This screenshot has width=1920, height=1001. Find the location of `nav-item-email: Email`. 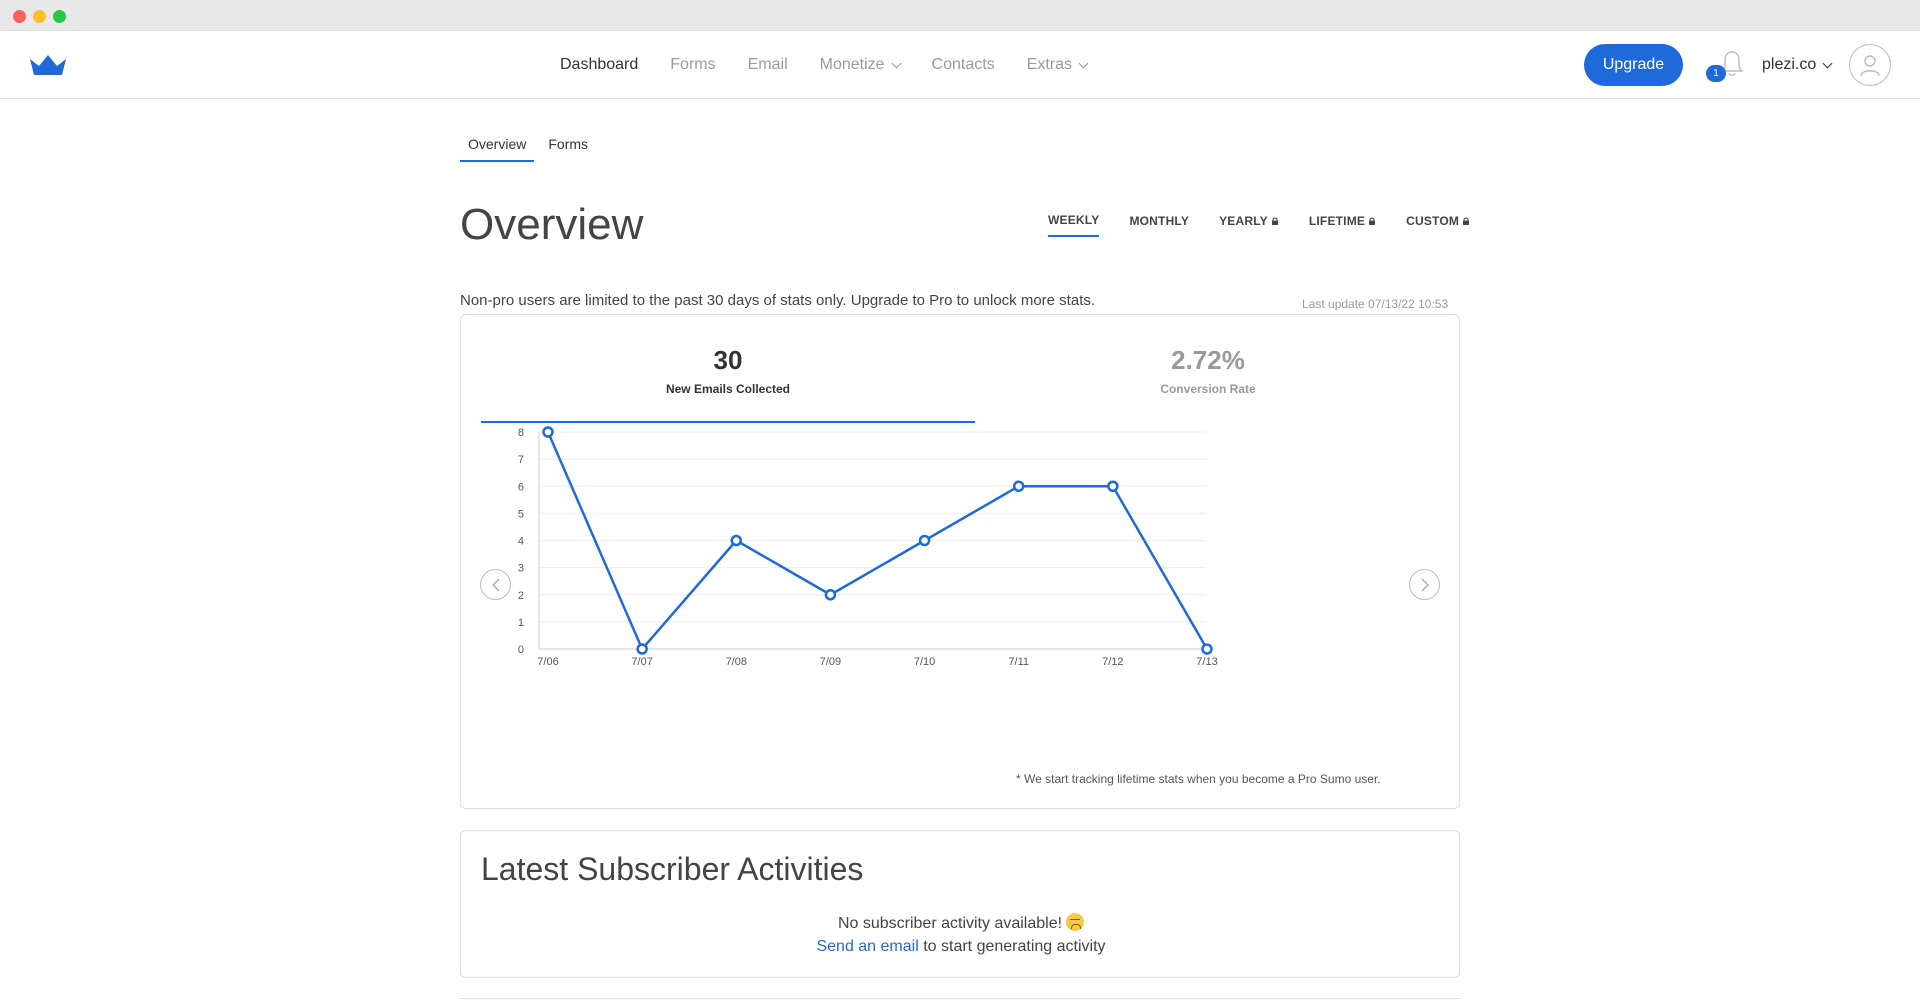

nav-item-email: Email is located at coordinates (768, 65).